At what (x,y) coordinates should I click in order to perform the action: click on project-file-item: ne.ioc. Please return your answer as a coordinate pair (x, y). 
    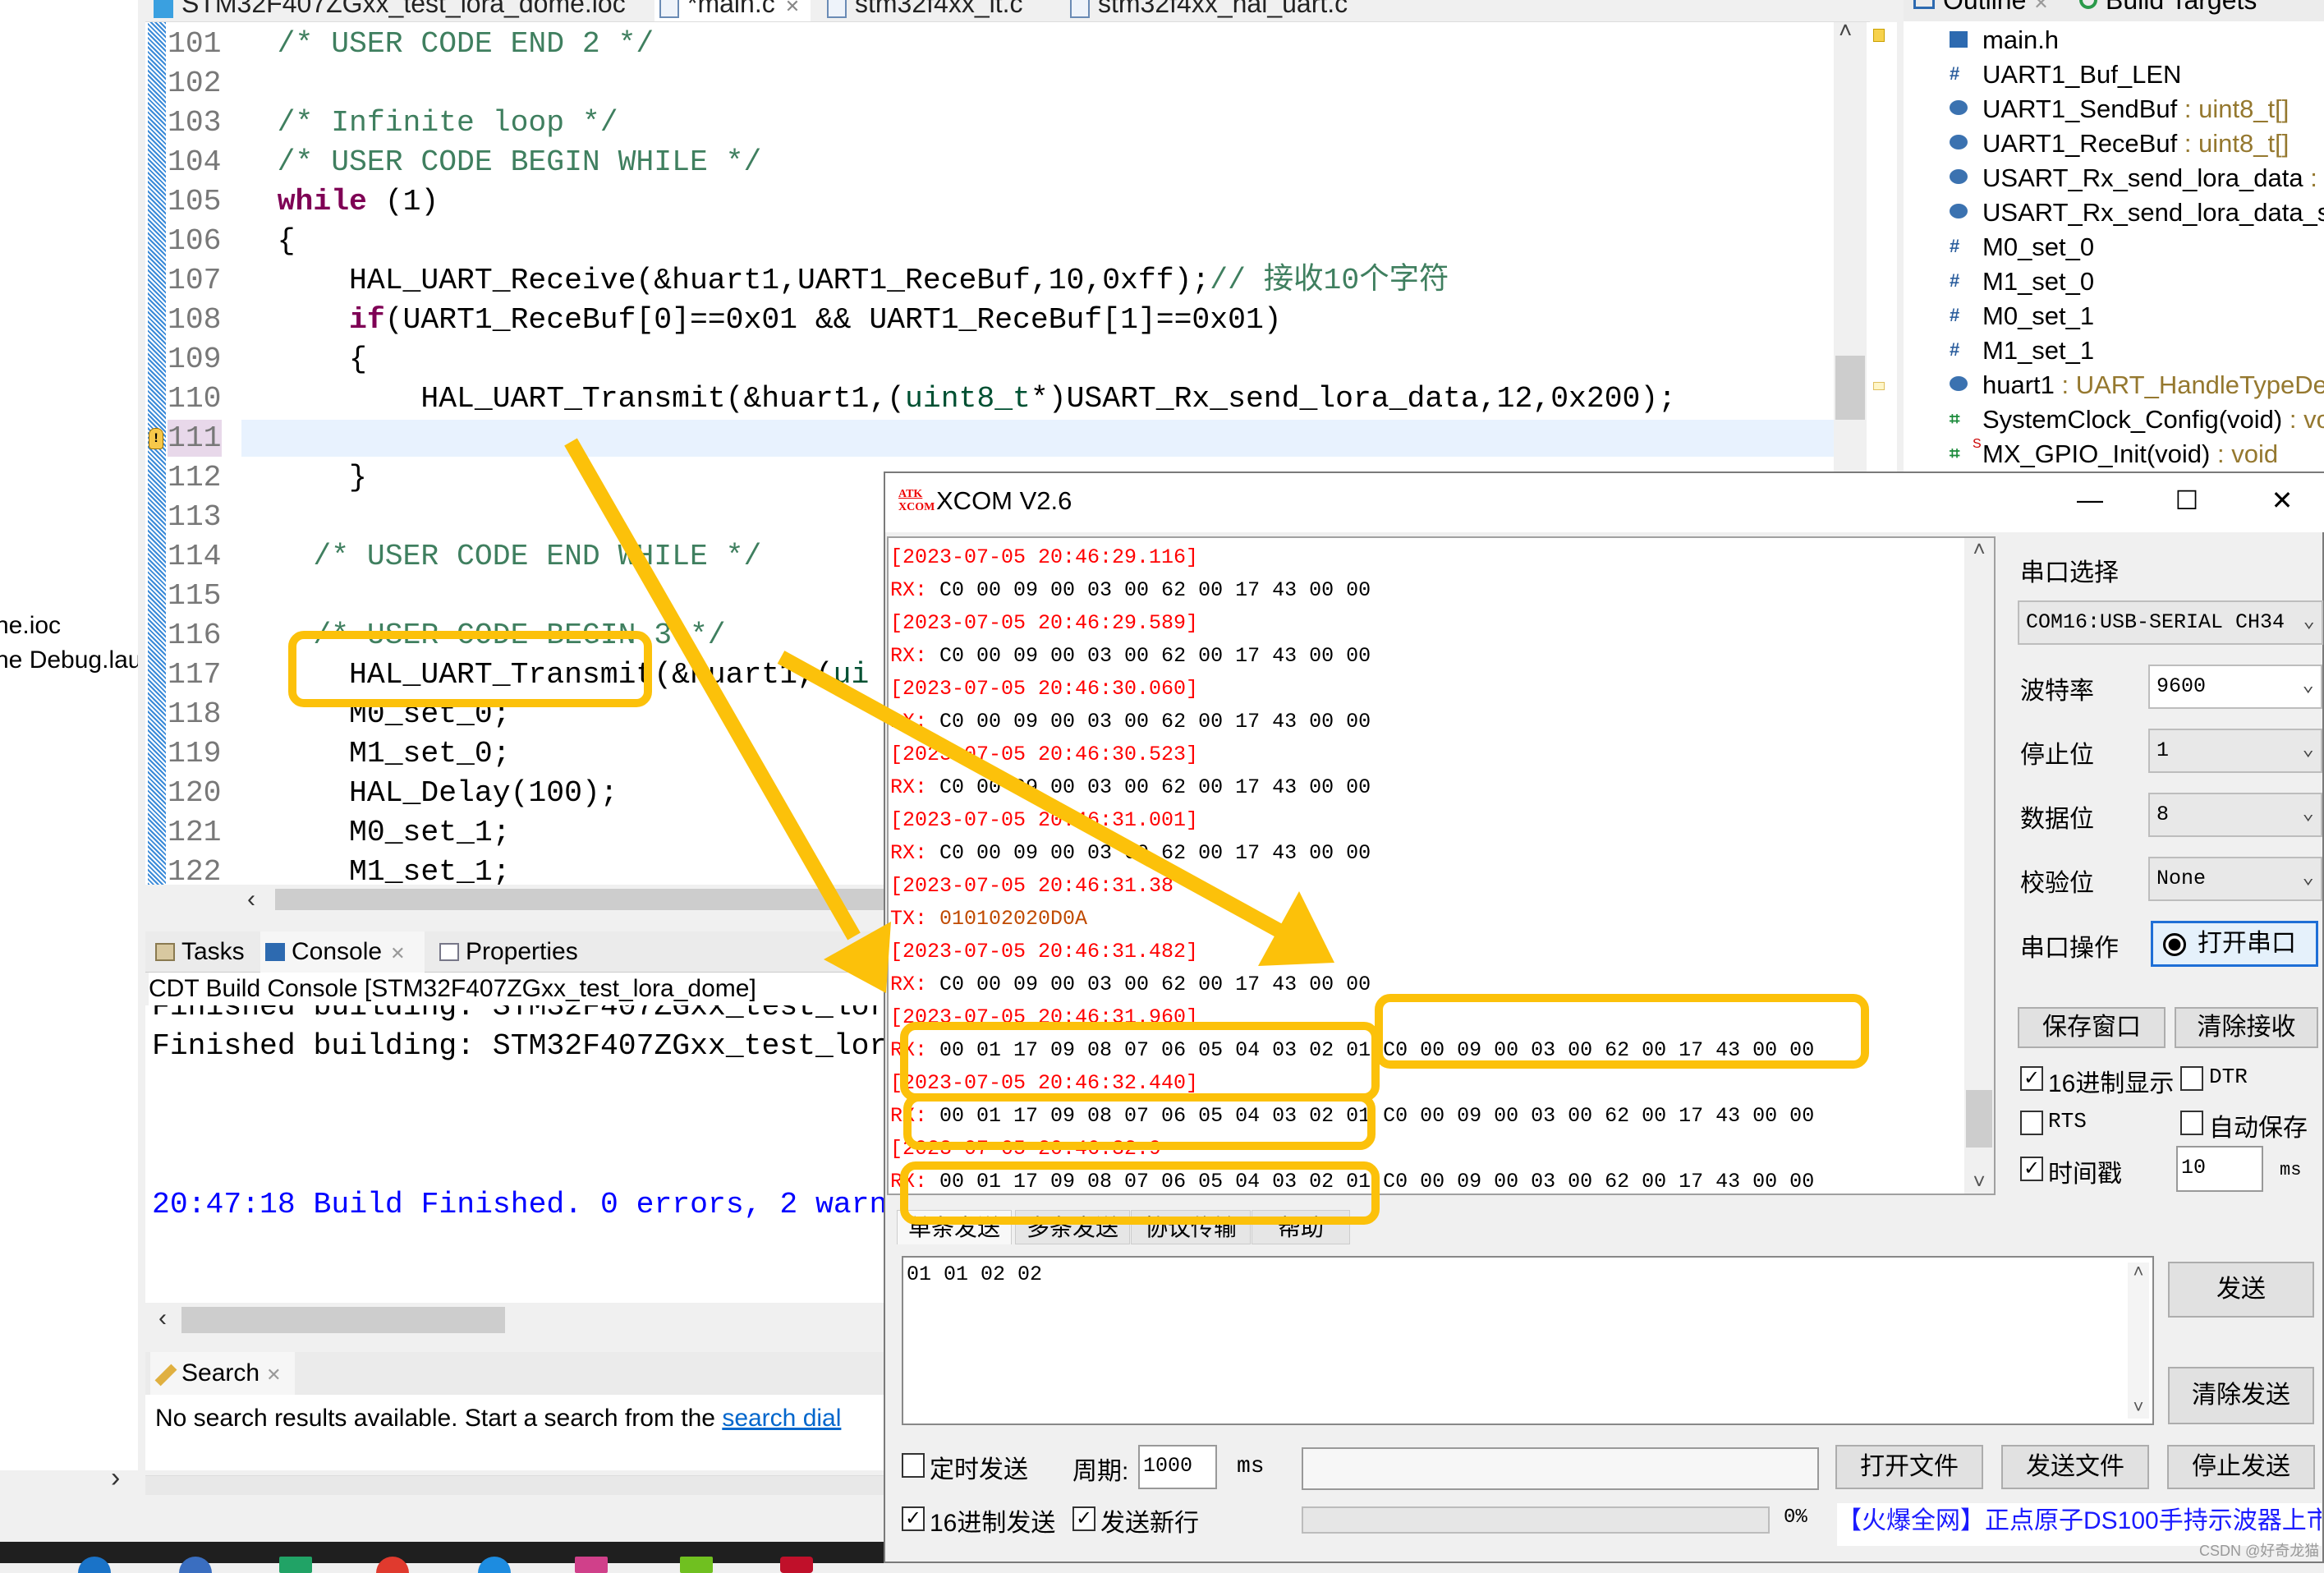
    Looking at the image, I should click on (30, 626).